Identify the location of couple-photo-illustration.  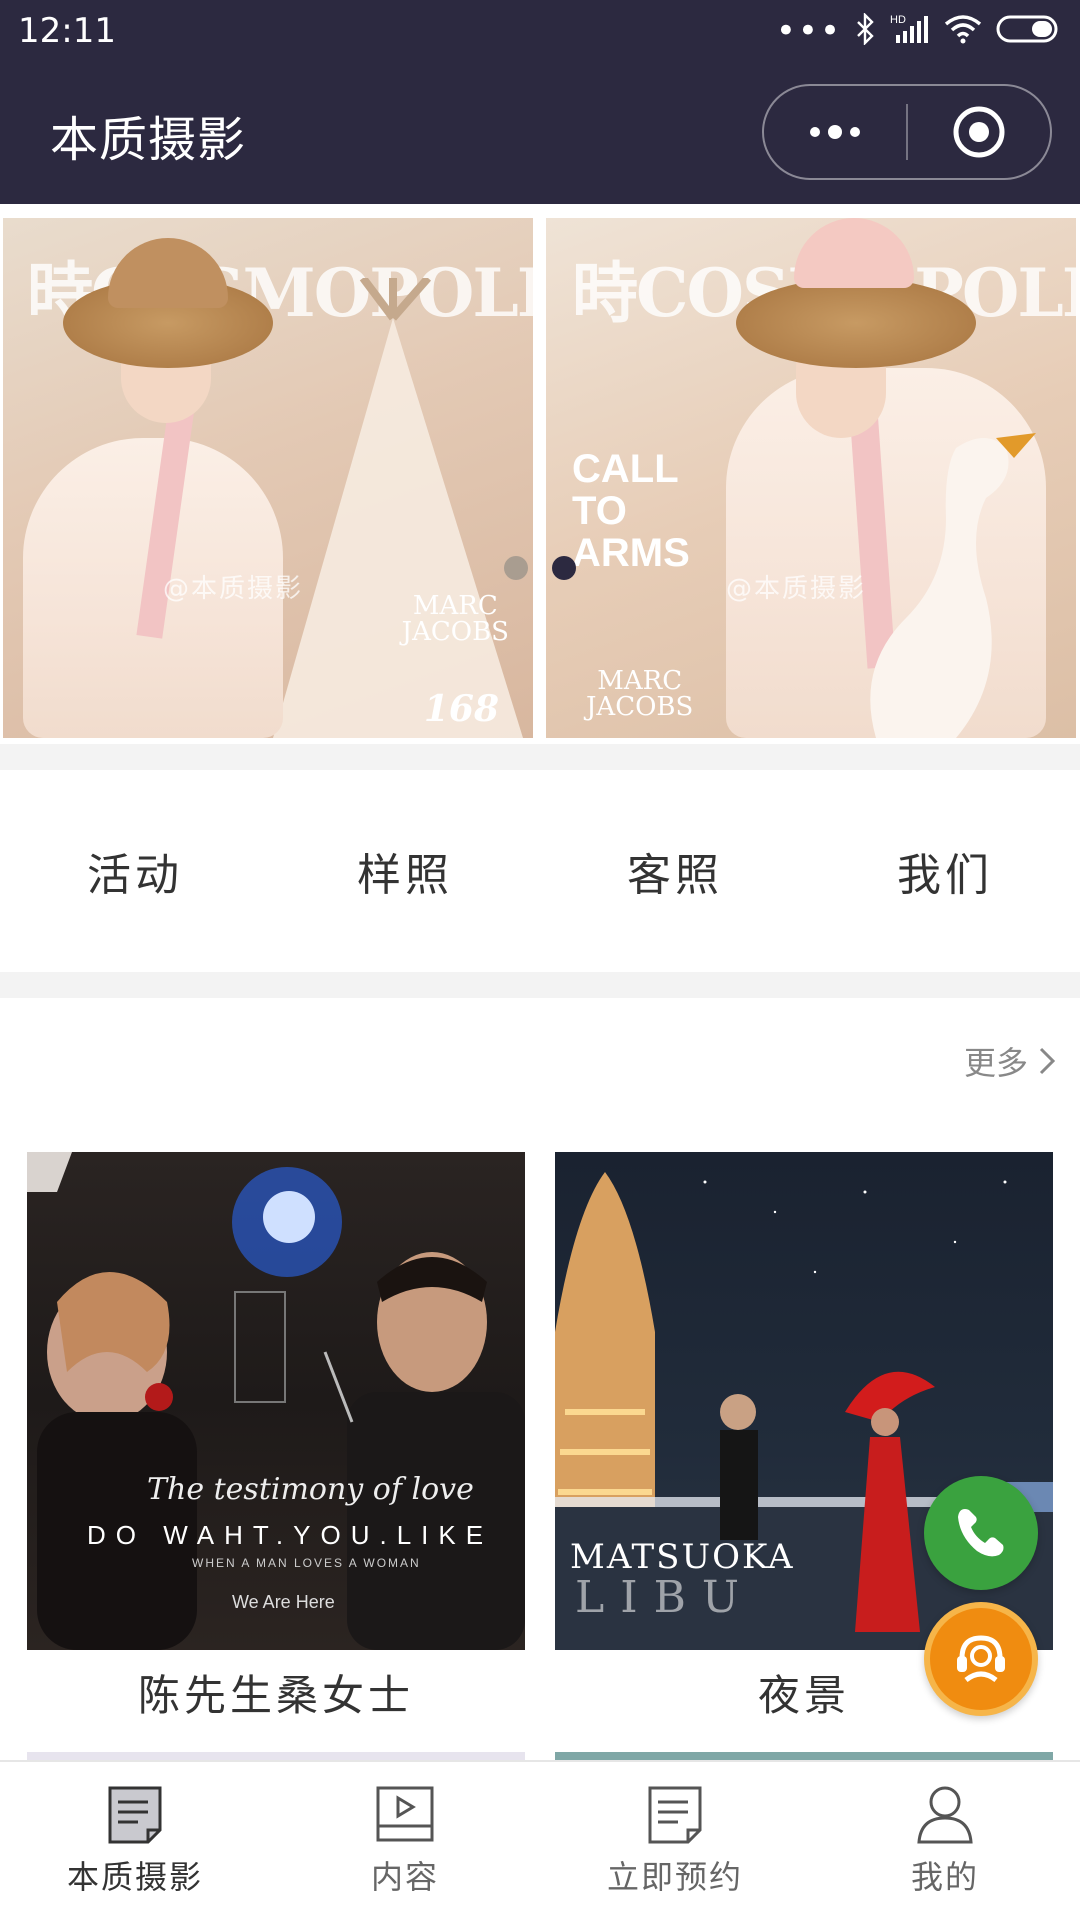
(276, 1401).